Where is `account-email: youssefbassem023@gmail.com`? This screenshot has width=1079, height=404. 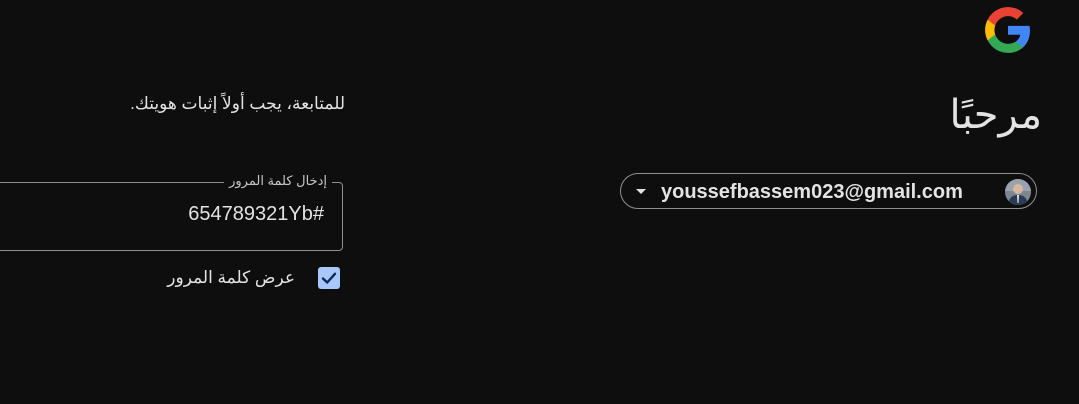
account-email: youssefbassem023@gmail.com is located at coordinates (812, 192).